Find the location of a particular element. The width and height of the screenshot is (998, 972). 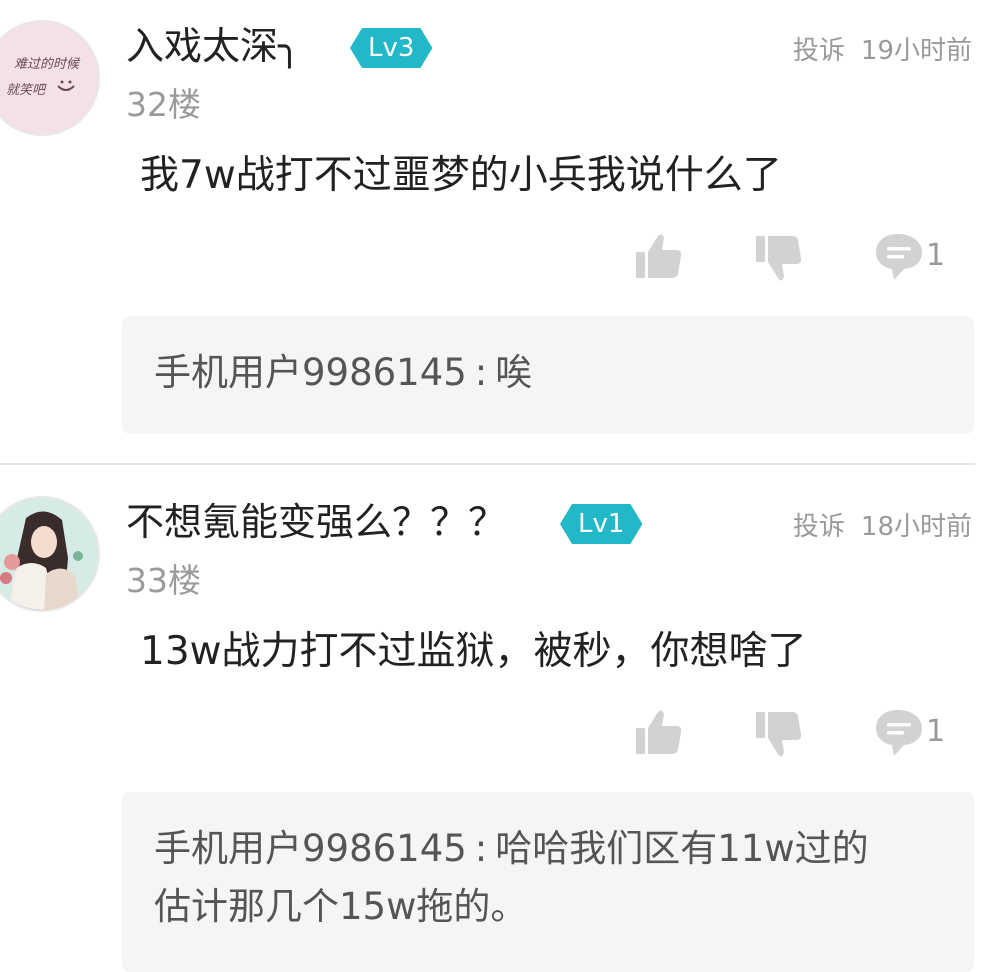

avatar: 难过的时候 就笑吧 is located at coordinates (50, 78).